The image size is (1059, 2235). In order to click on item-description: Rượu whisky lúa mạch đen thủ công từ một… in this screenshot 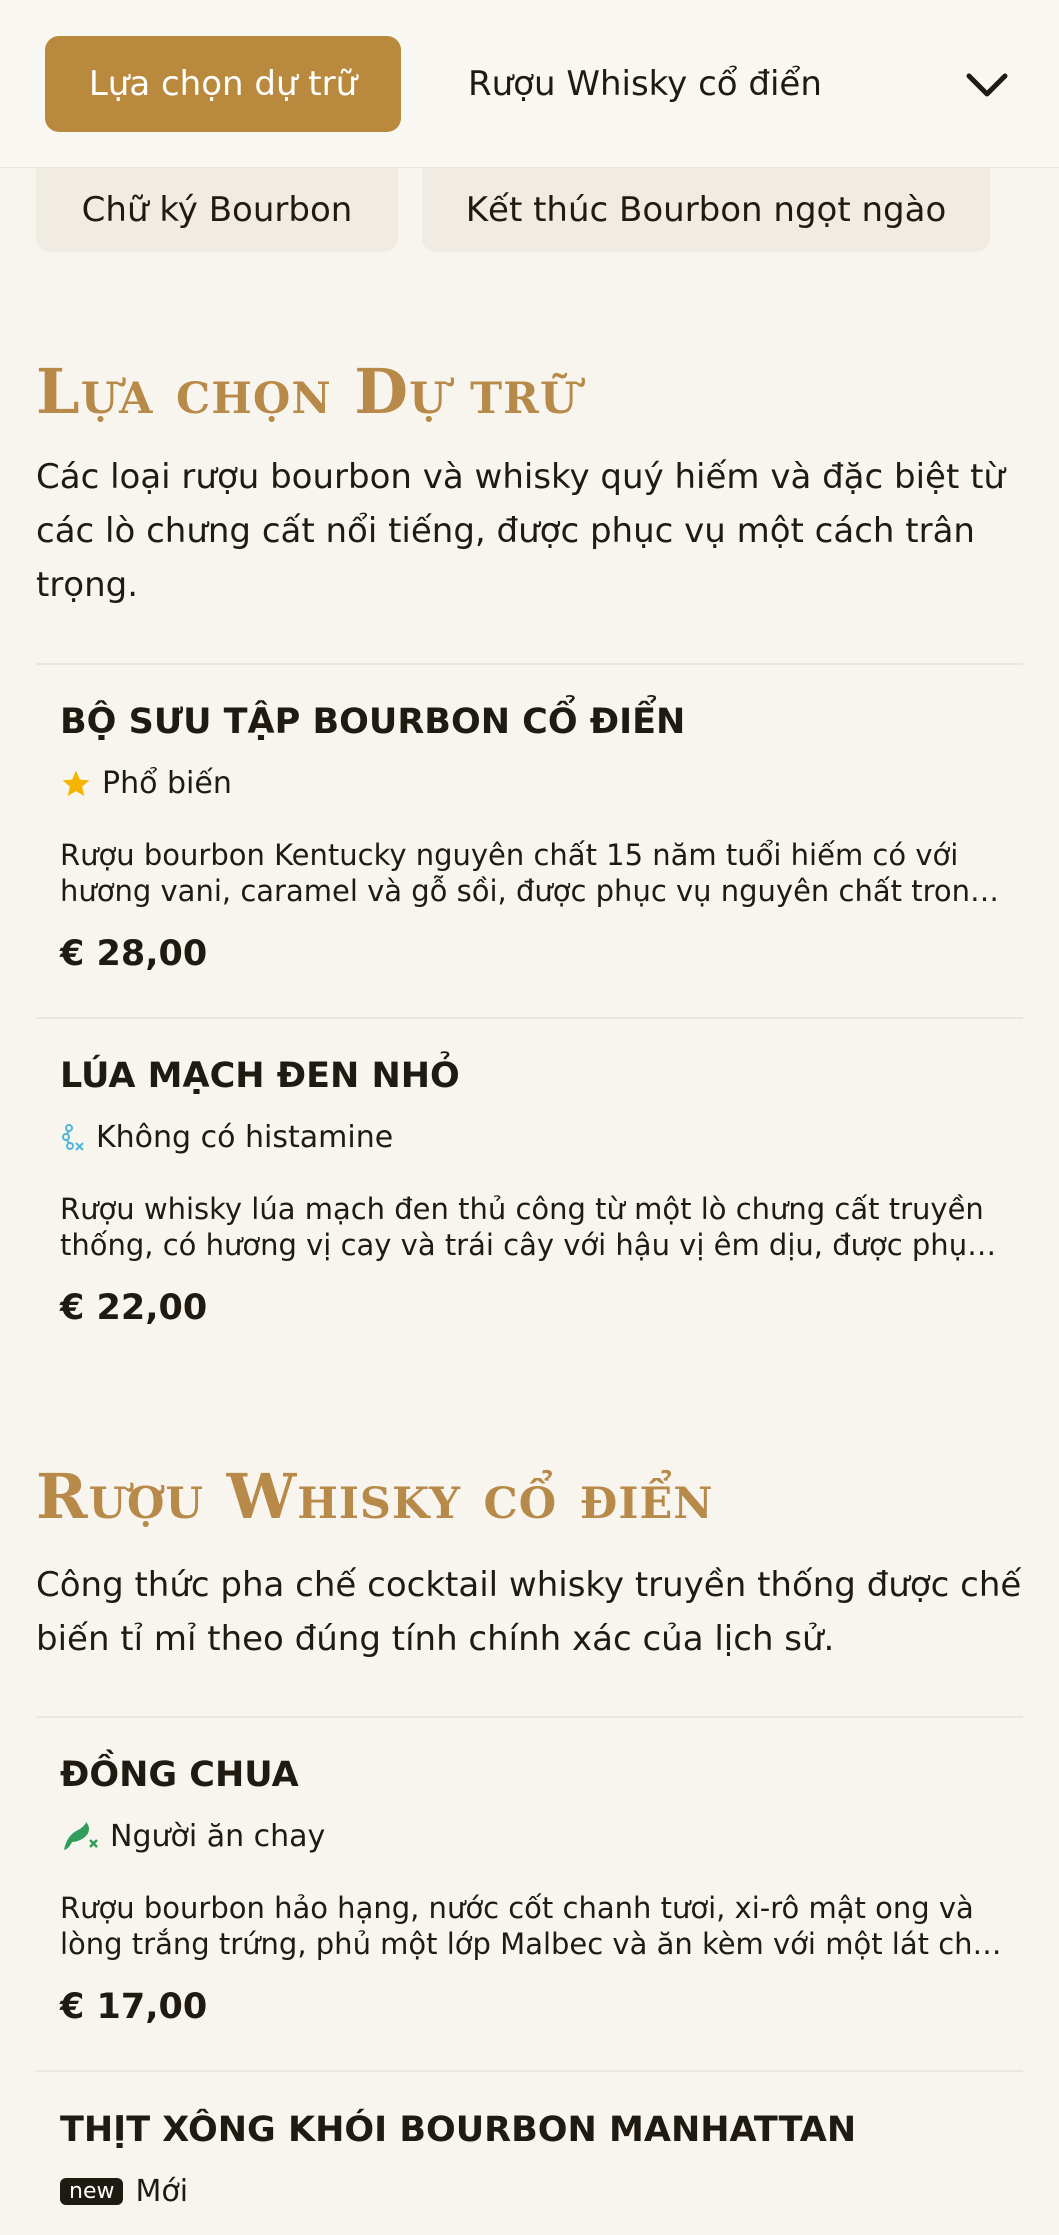, I will do `click(532, 1227)`.